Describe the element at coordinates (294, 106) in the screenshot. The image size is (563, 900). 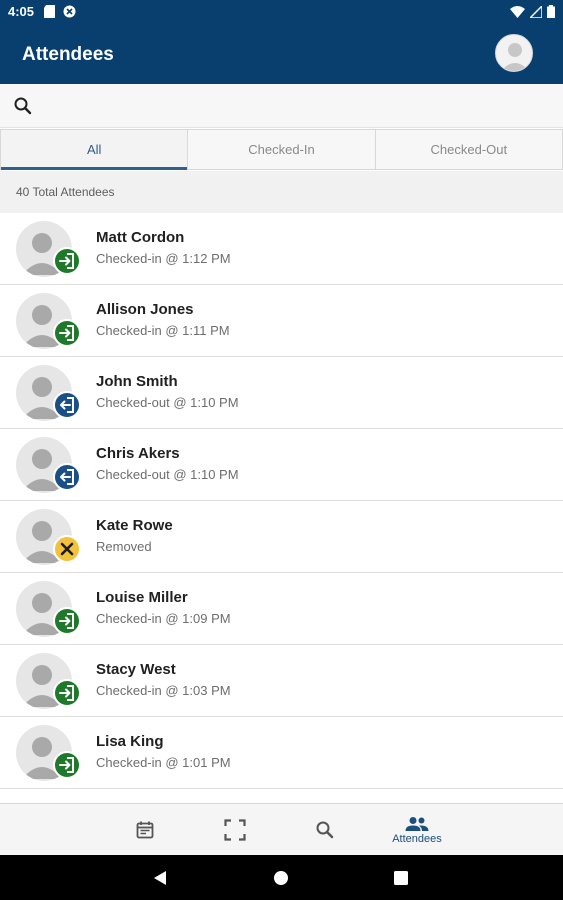
I see `search-input` at that location.